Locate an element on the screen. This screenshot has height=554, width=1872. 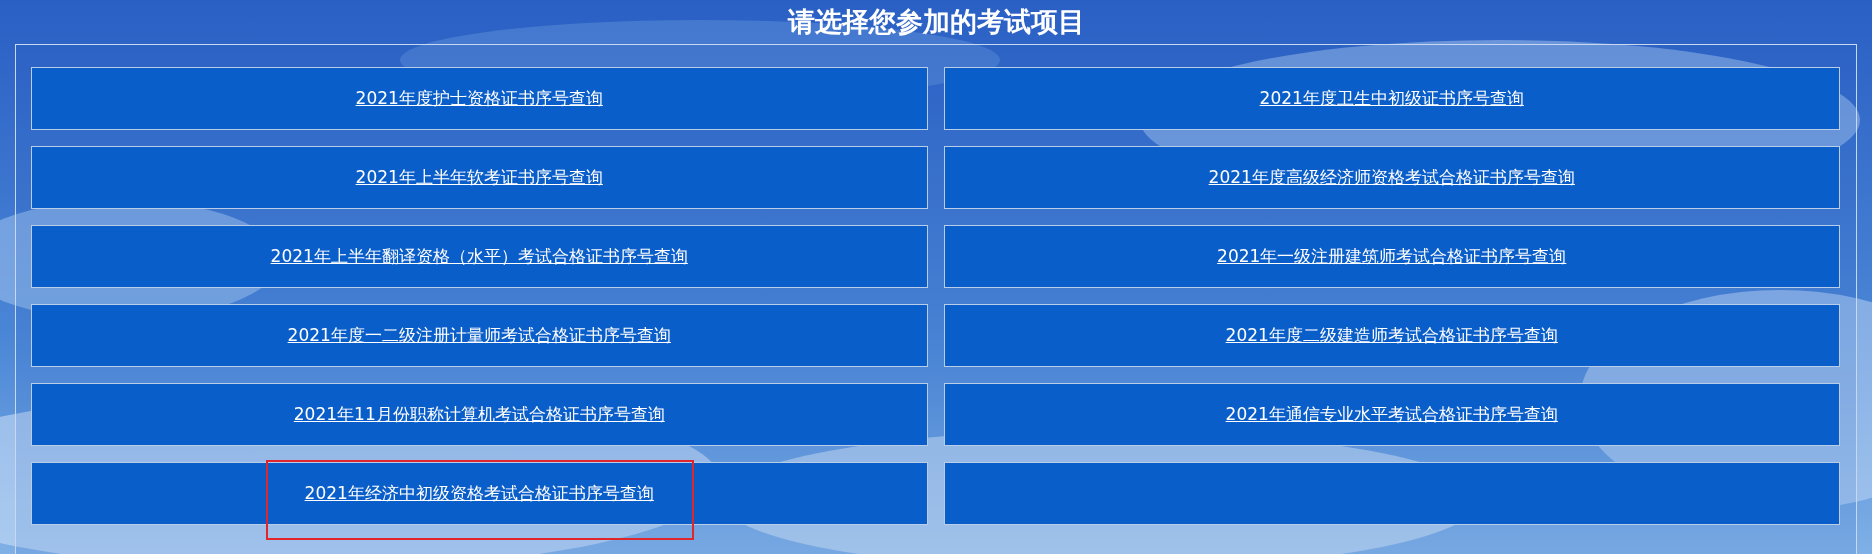
exam-link-button: 2021年度二级建造师考试合格证书序号查询 is located at coordinates (1391, 335).